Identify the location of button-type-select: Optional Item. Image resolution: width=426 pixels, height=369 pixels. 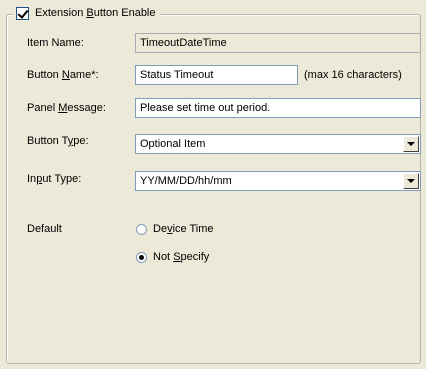
(278, 144).